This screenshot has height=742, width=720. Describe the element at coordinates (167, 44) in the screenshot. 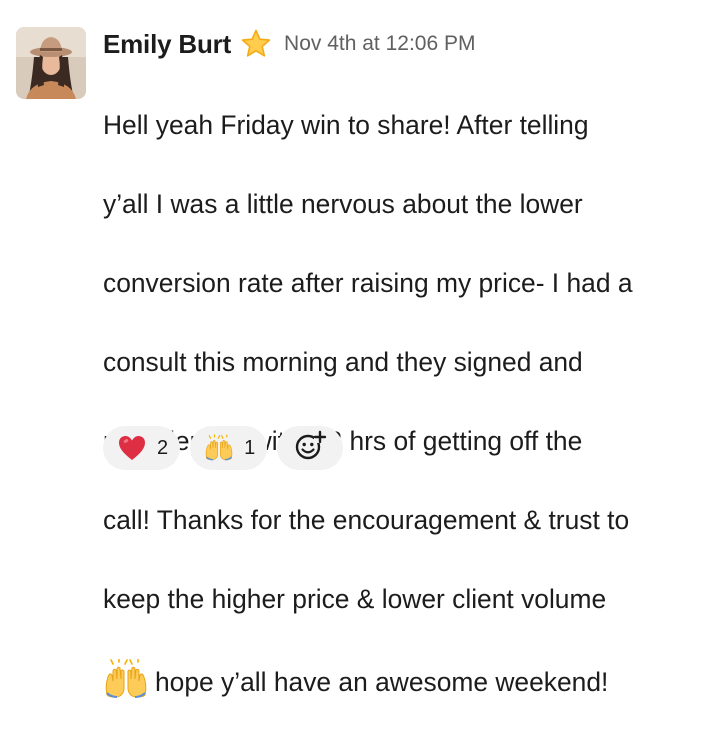

I see `author-name: Emily Burt` at that location.